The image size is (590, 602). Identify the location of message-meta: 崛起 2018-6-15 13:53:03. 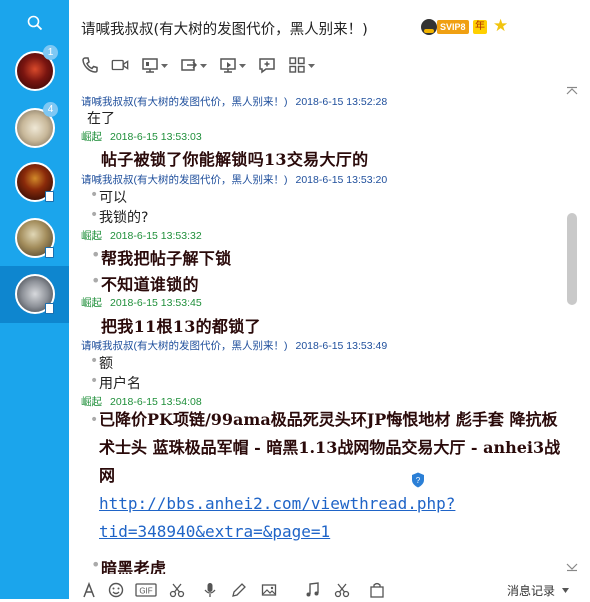
(141, 136).